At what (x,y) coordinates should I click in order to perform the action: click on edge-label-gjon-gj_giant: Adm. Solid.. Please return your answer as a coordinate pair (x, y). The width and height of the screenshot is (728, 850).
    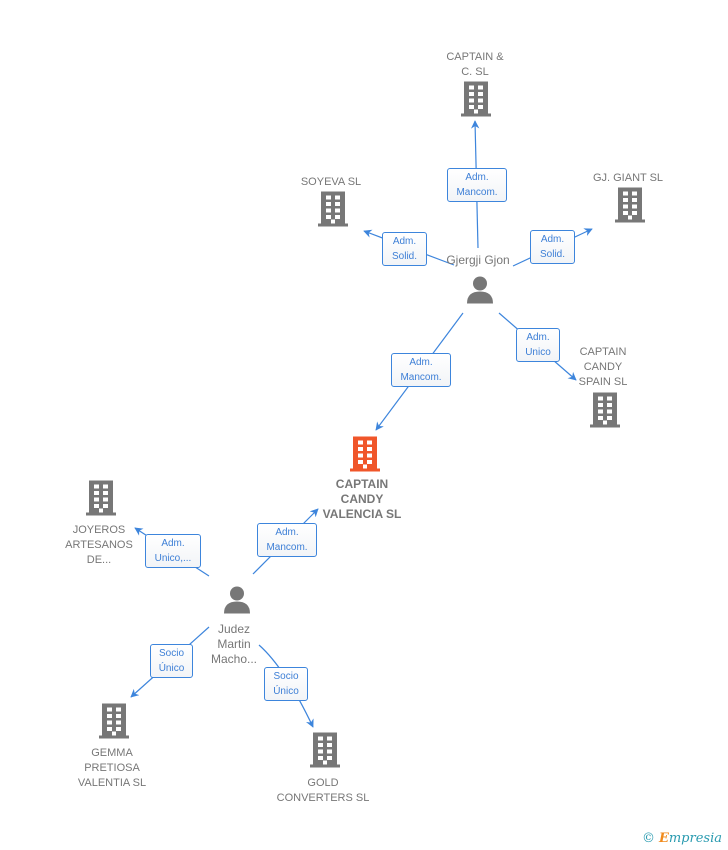
    Looking at the image, I should click on (552, 247).